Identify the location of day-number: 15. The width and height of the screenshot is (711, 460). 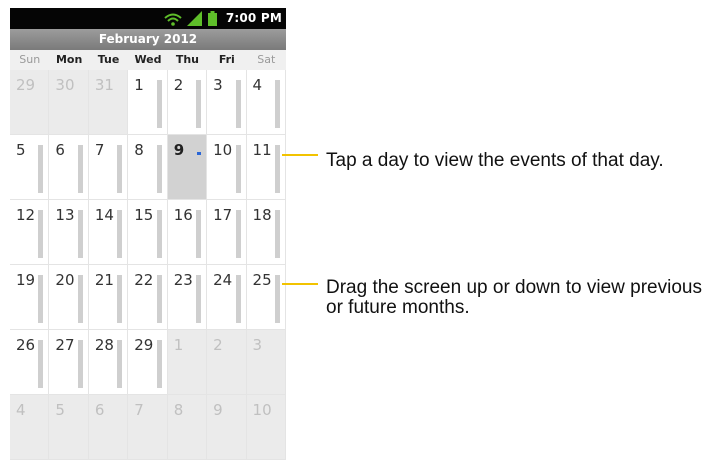
(144, 215).